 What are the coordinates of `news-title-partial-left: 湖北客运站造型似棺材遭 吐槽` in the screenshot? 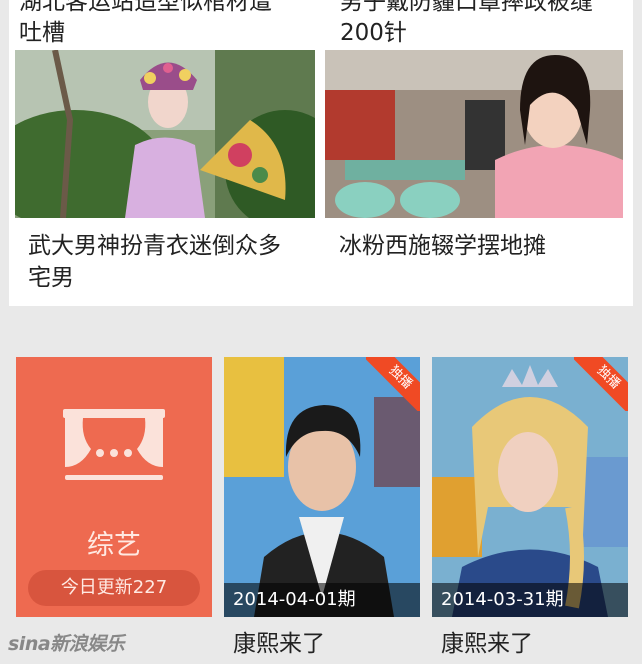 It's located at (145, 24).